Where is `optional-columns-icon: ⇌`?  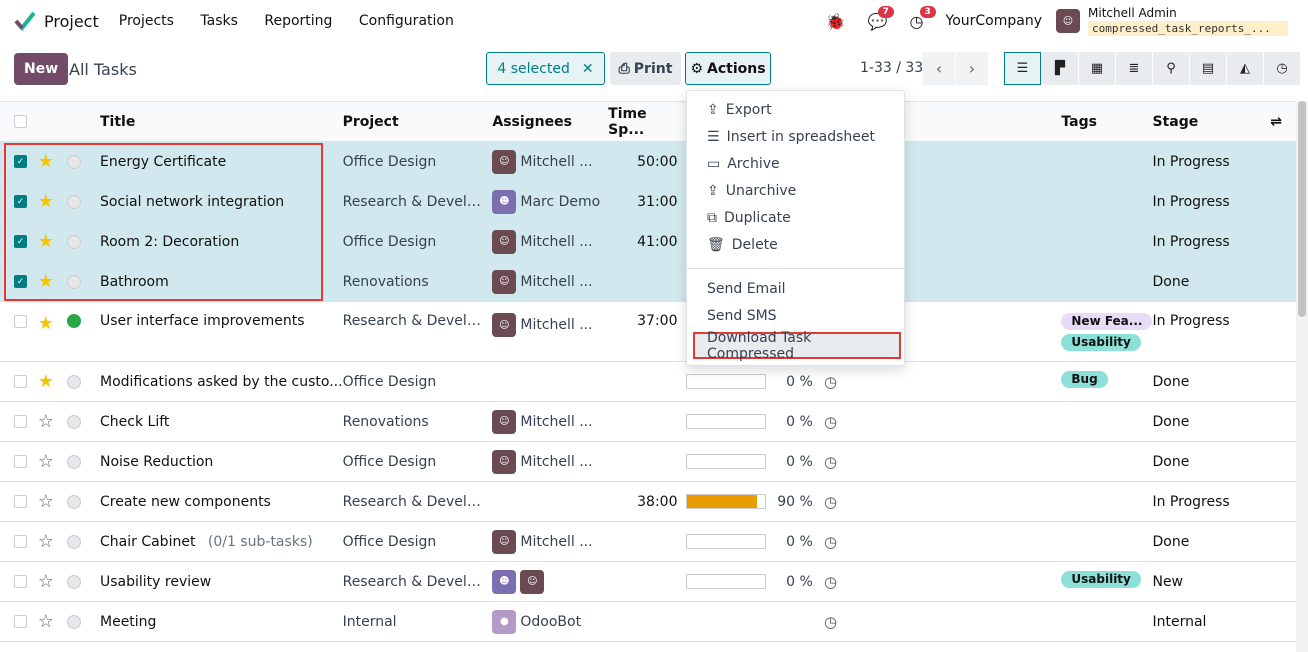 optional-columns-icon: ⇌ is located at coordinates (1276, 122).